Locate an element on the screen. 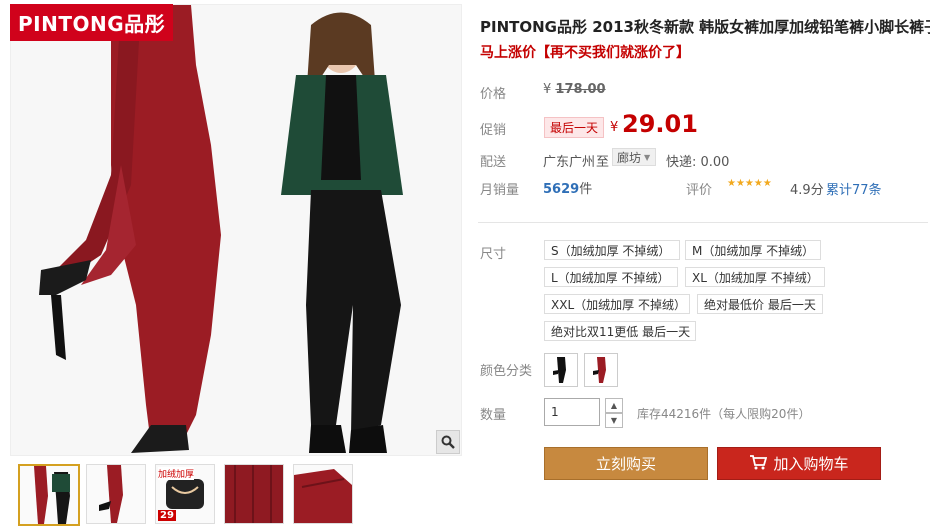 This screenshot has width=930, height=530. buy-now-button: 立刻购买 is located at coordinates (626, 463).